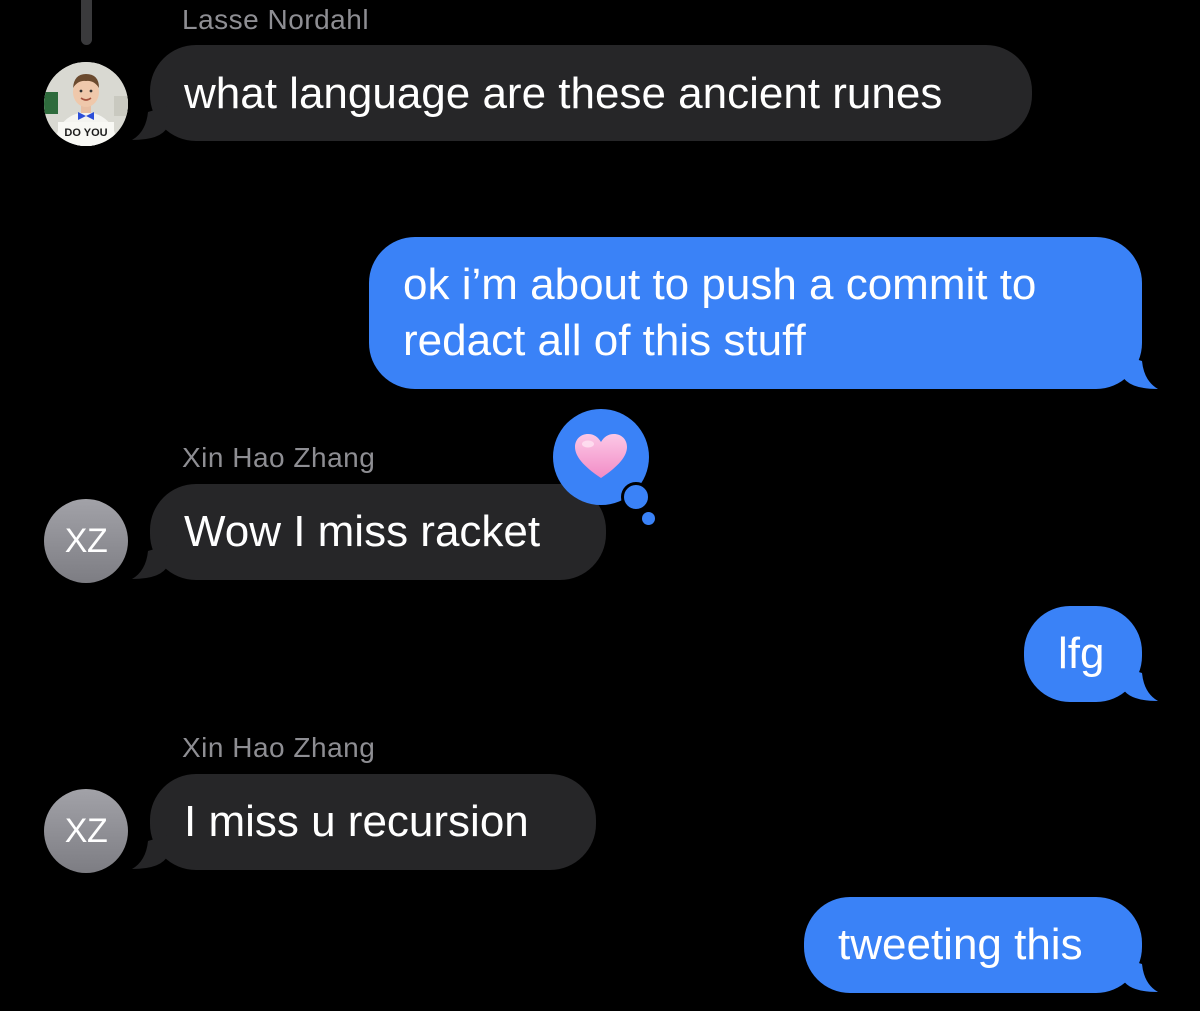 Image resolution: width=1200 pixels, height=1011 pixels. What do you see at coordinates (960, 944) in the screenshot?
I see `message-text: tweeting this` at bounding box center [960, 944].